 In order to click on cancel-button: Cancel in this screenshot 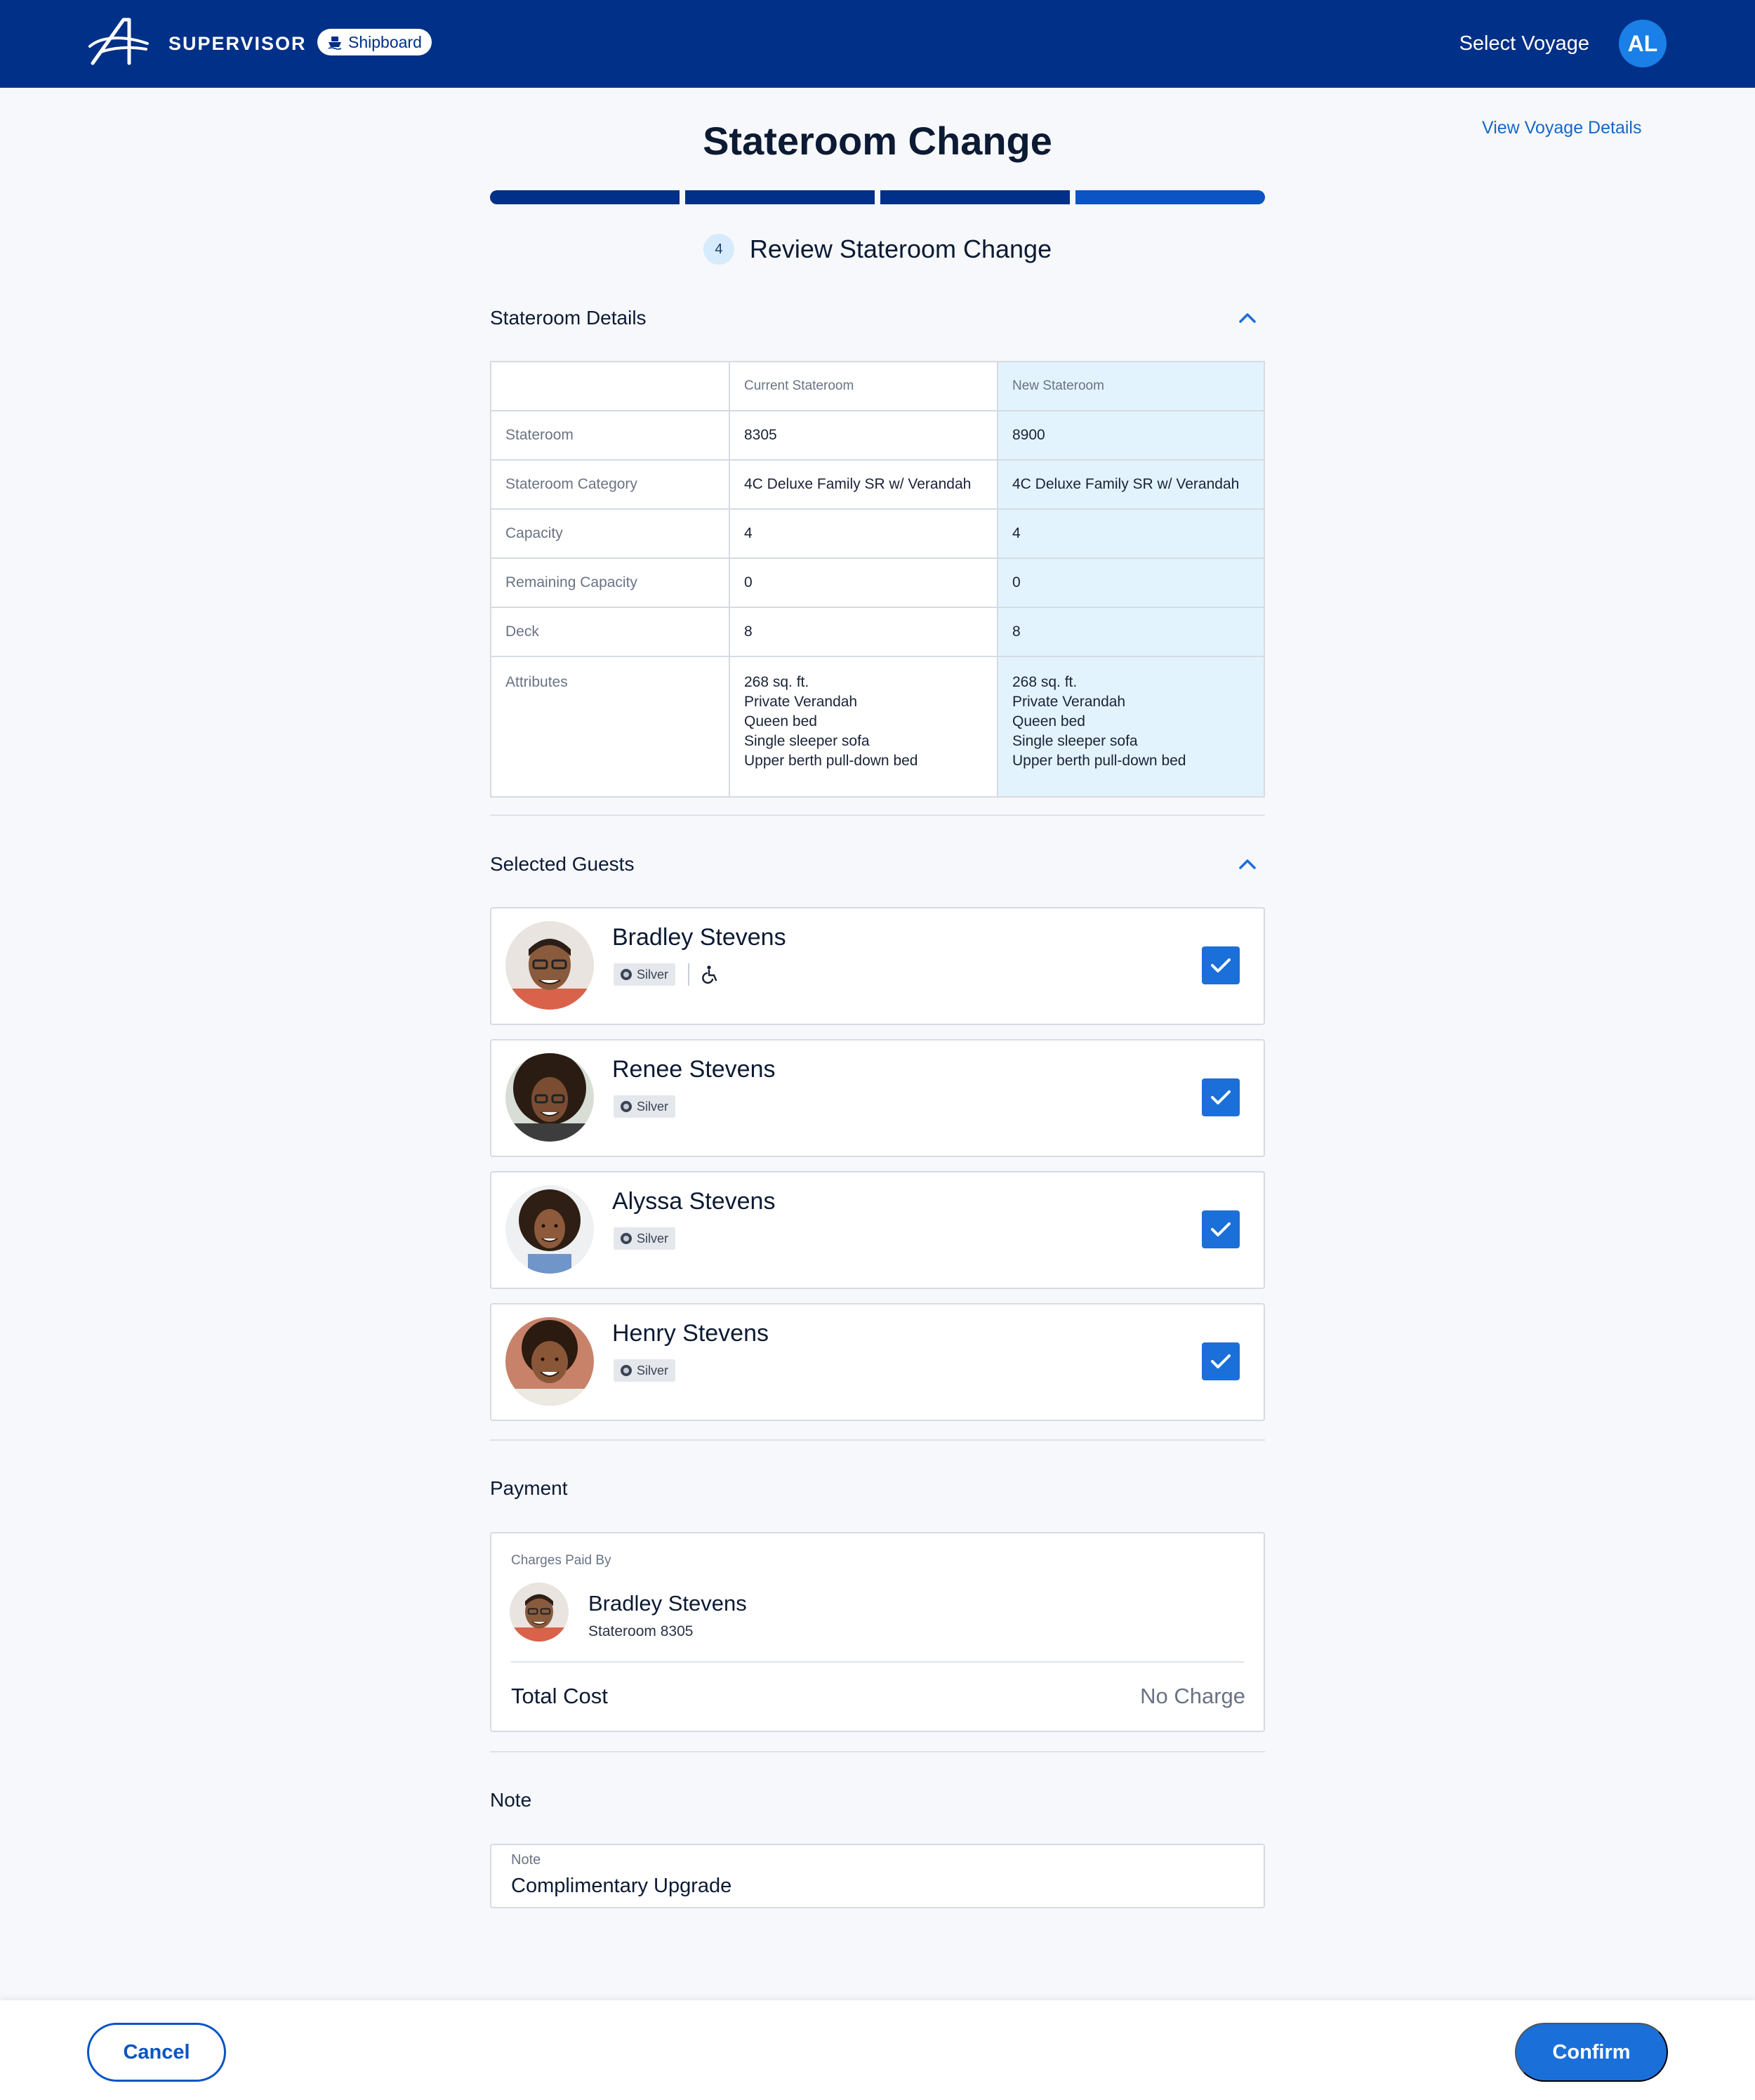, I will do `click(156, 2052)`.